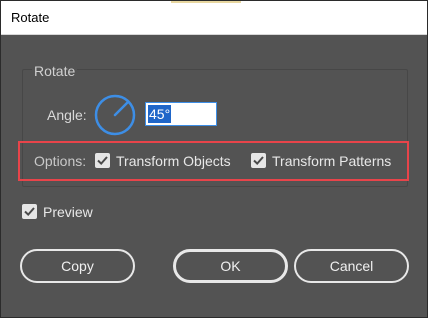 This screenshot has height=318, width=428. What do you see at coordinates (30, 17) in the screenshot?
I see `dialog-title: Rotate` at bounding box center [30, 17].